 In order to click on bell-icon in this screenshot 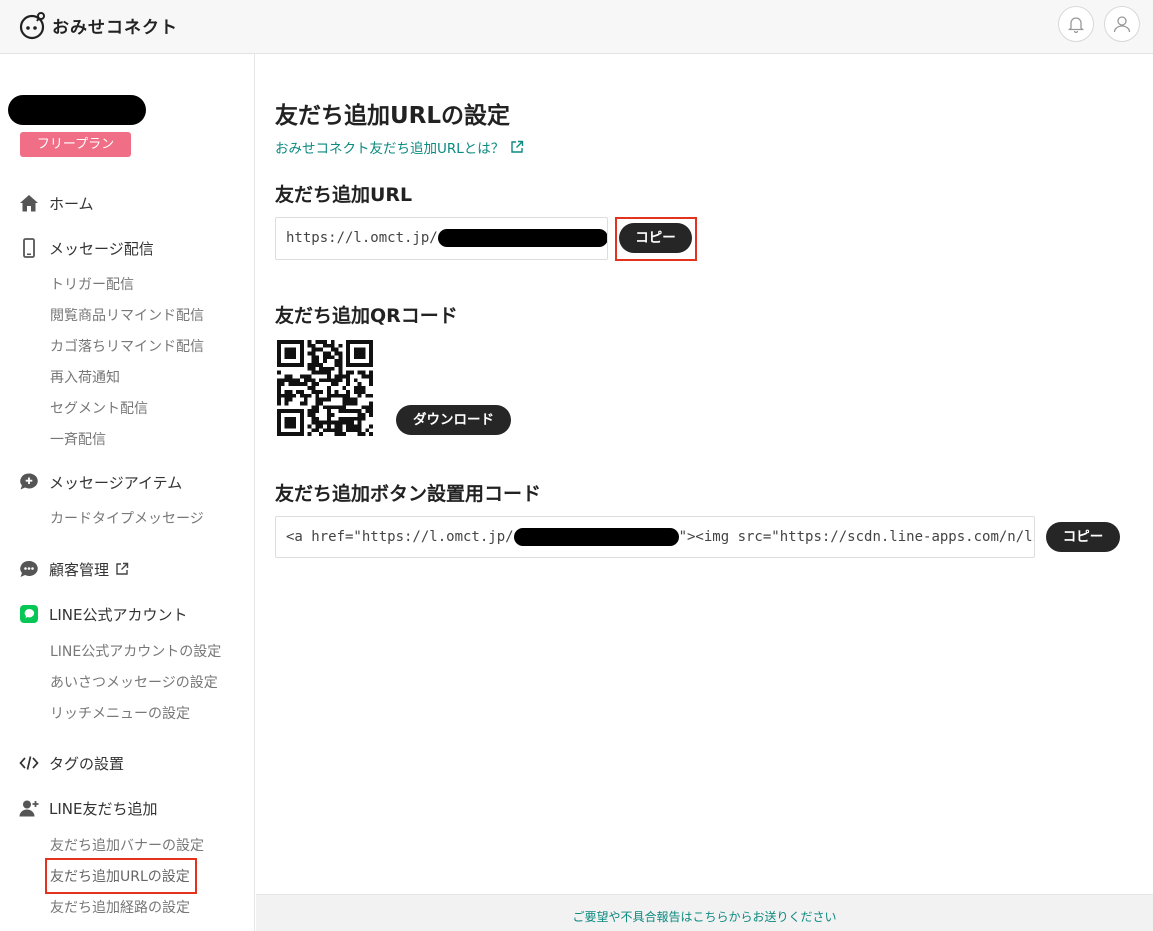, I will do `click(1076, 25)`.